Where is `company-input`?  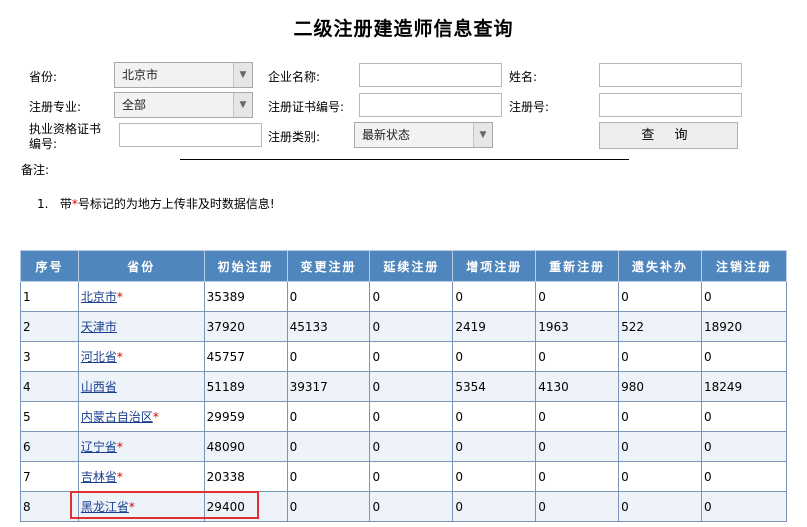 company-input is located at coordinates (430, 75).